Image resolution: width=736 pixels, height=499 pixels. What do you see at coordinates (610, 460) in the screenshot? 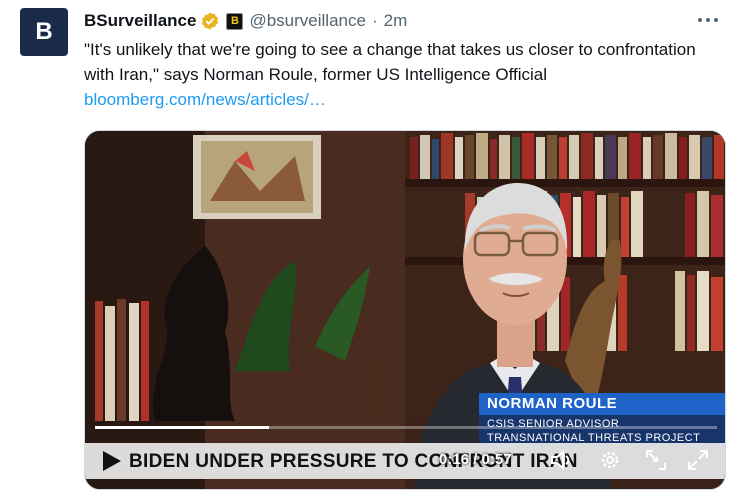
I see `settings-icon` at bounding box center [610, 460].